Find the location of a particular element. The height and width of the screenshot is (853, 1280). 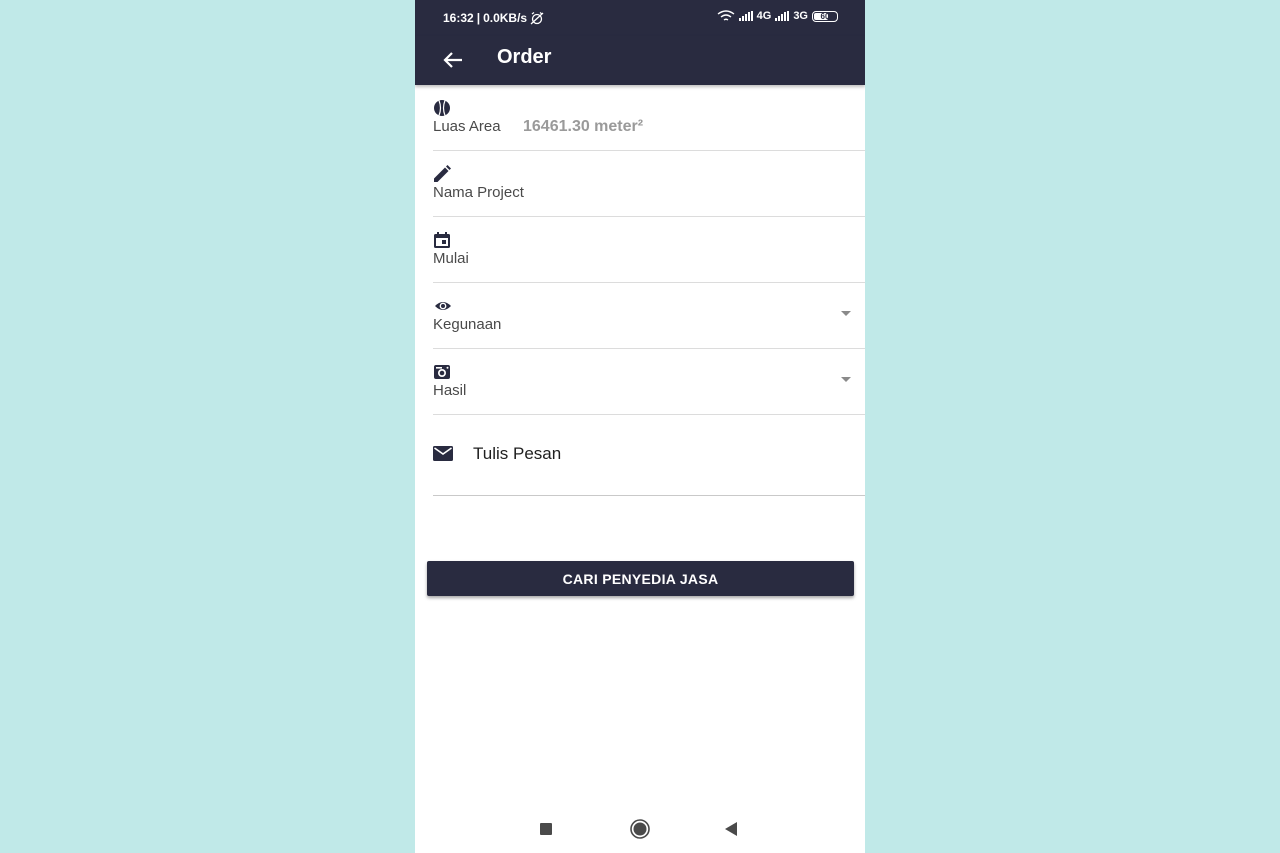

kegunaan-label: Kegunaan is located at coordinates (467, 324).